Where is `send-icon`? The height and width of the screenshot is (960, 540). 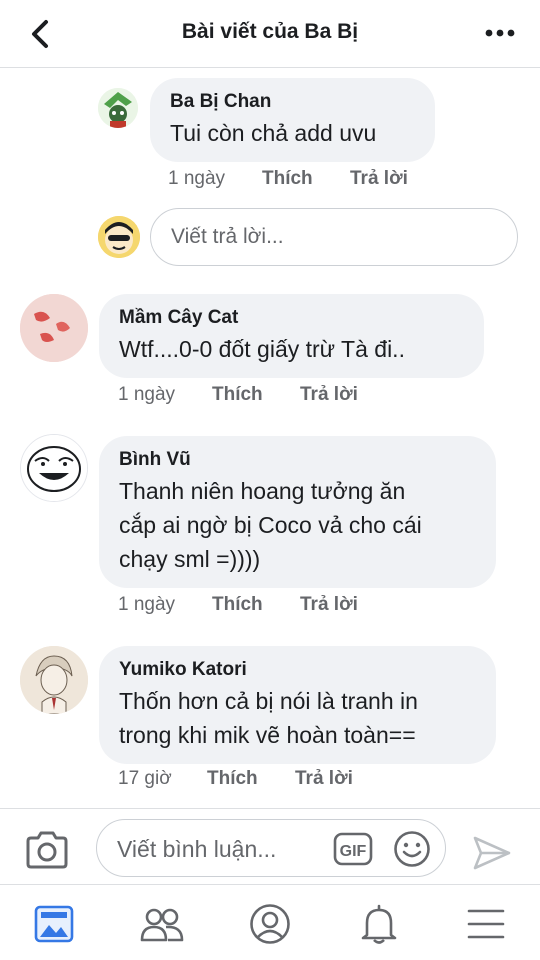 send-icon is located at coordinates (492, 853).